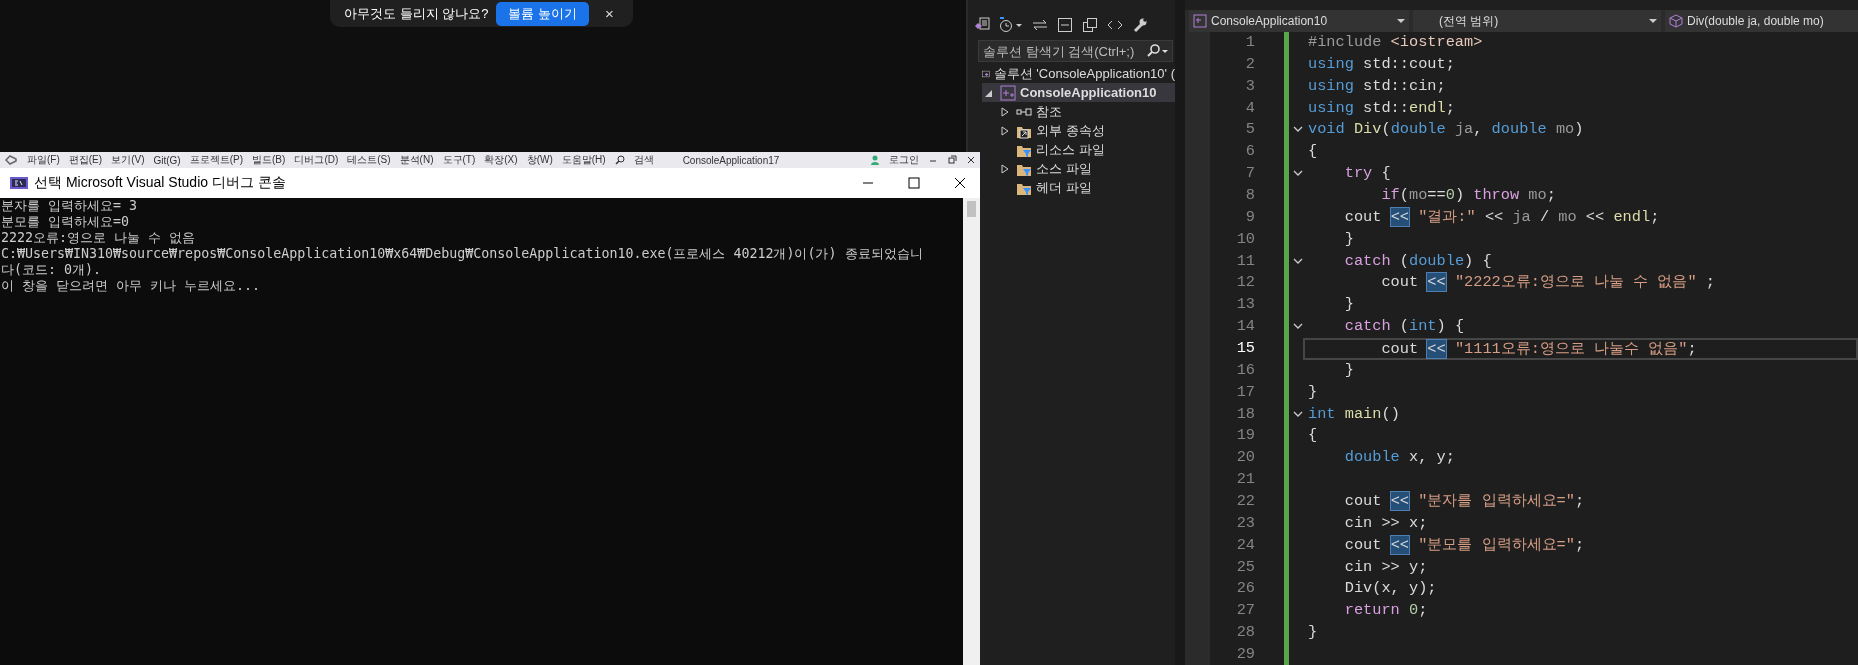 The width and height of the screenshot is (1858, 665). I want to click on menu-item: 파일(F), so click(43, 160).